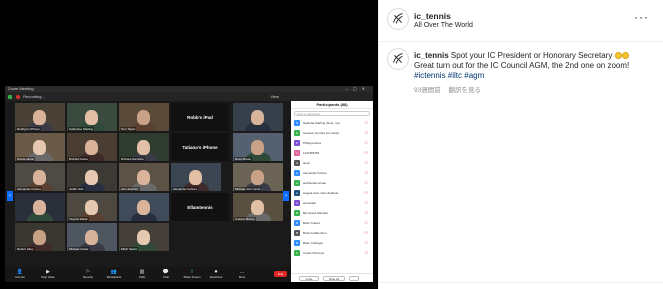 The width and height of the screenshot is (663, 289). What do you see at coordinates (81, 129) in the screenshot?
I see `video-tile-name: Catherine Starling` at bounding box center [81, 129].